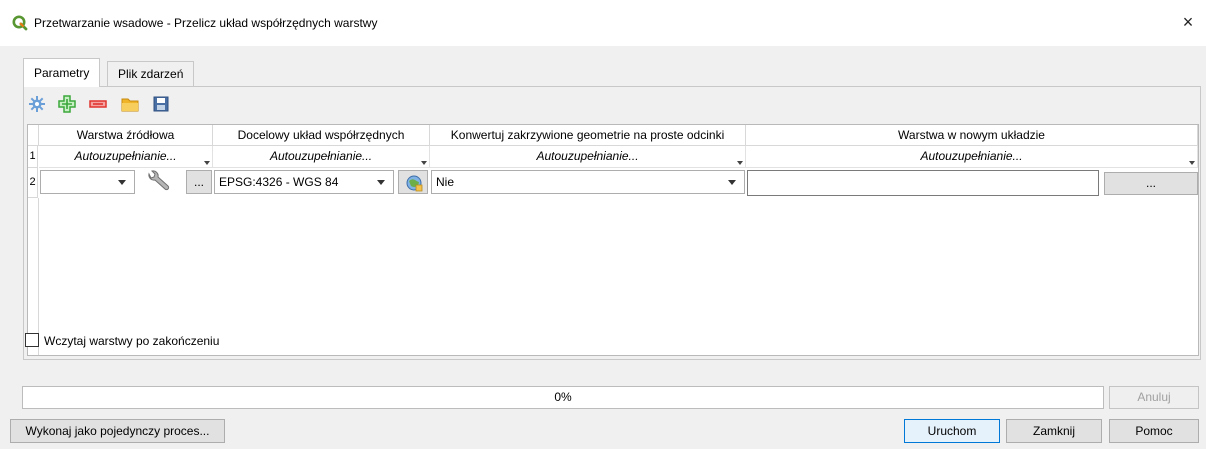  I want to click on crs-select: EPSG:4326 - WGS 84, so click(304, 182).